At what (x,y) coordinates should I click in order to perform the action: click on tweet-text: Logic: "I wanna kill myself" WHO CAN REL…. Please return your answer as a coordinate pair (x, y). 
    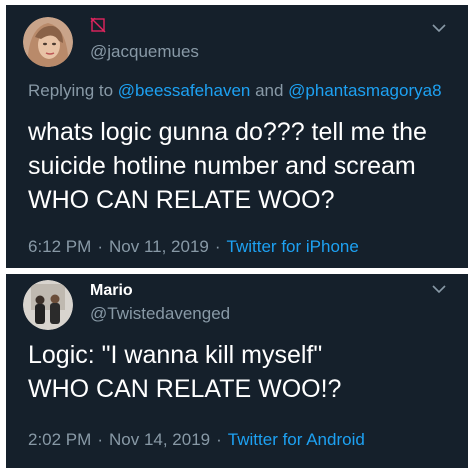
    Looking at the image, I should click on (185, 372).